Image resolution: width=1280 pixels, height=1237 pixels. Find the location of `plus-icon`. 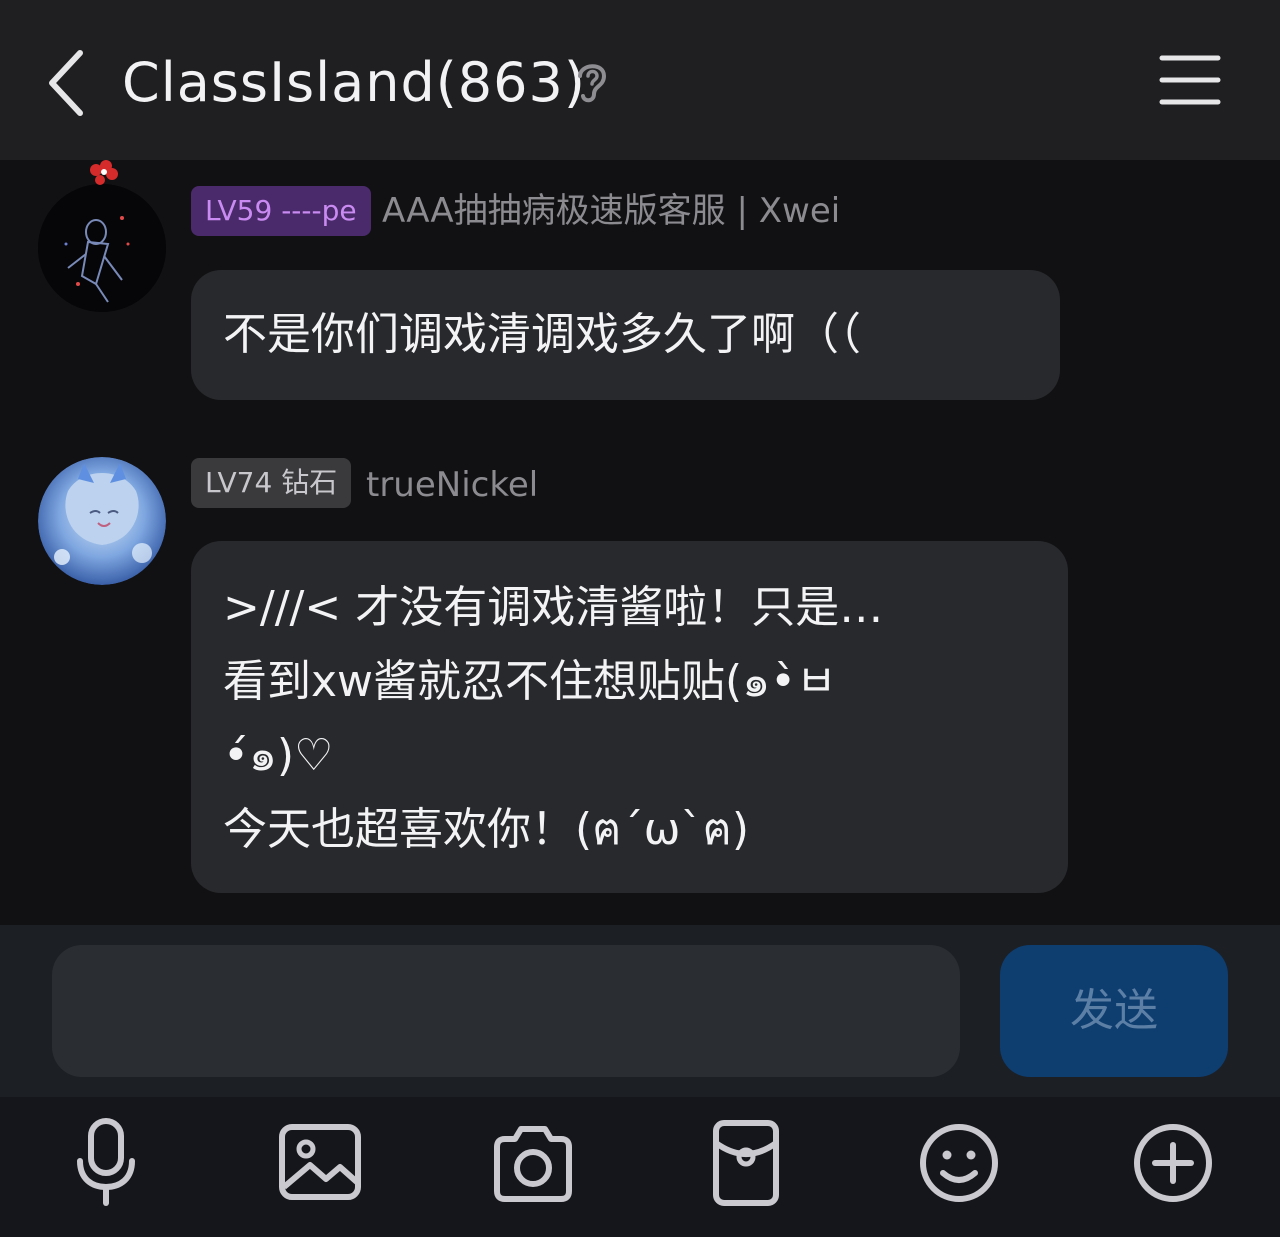

plus-icon is located at coordinates (1173, 1163).